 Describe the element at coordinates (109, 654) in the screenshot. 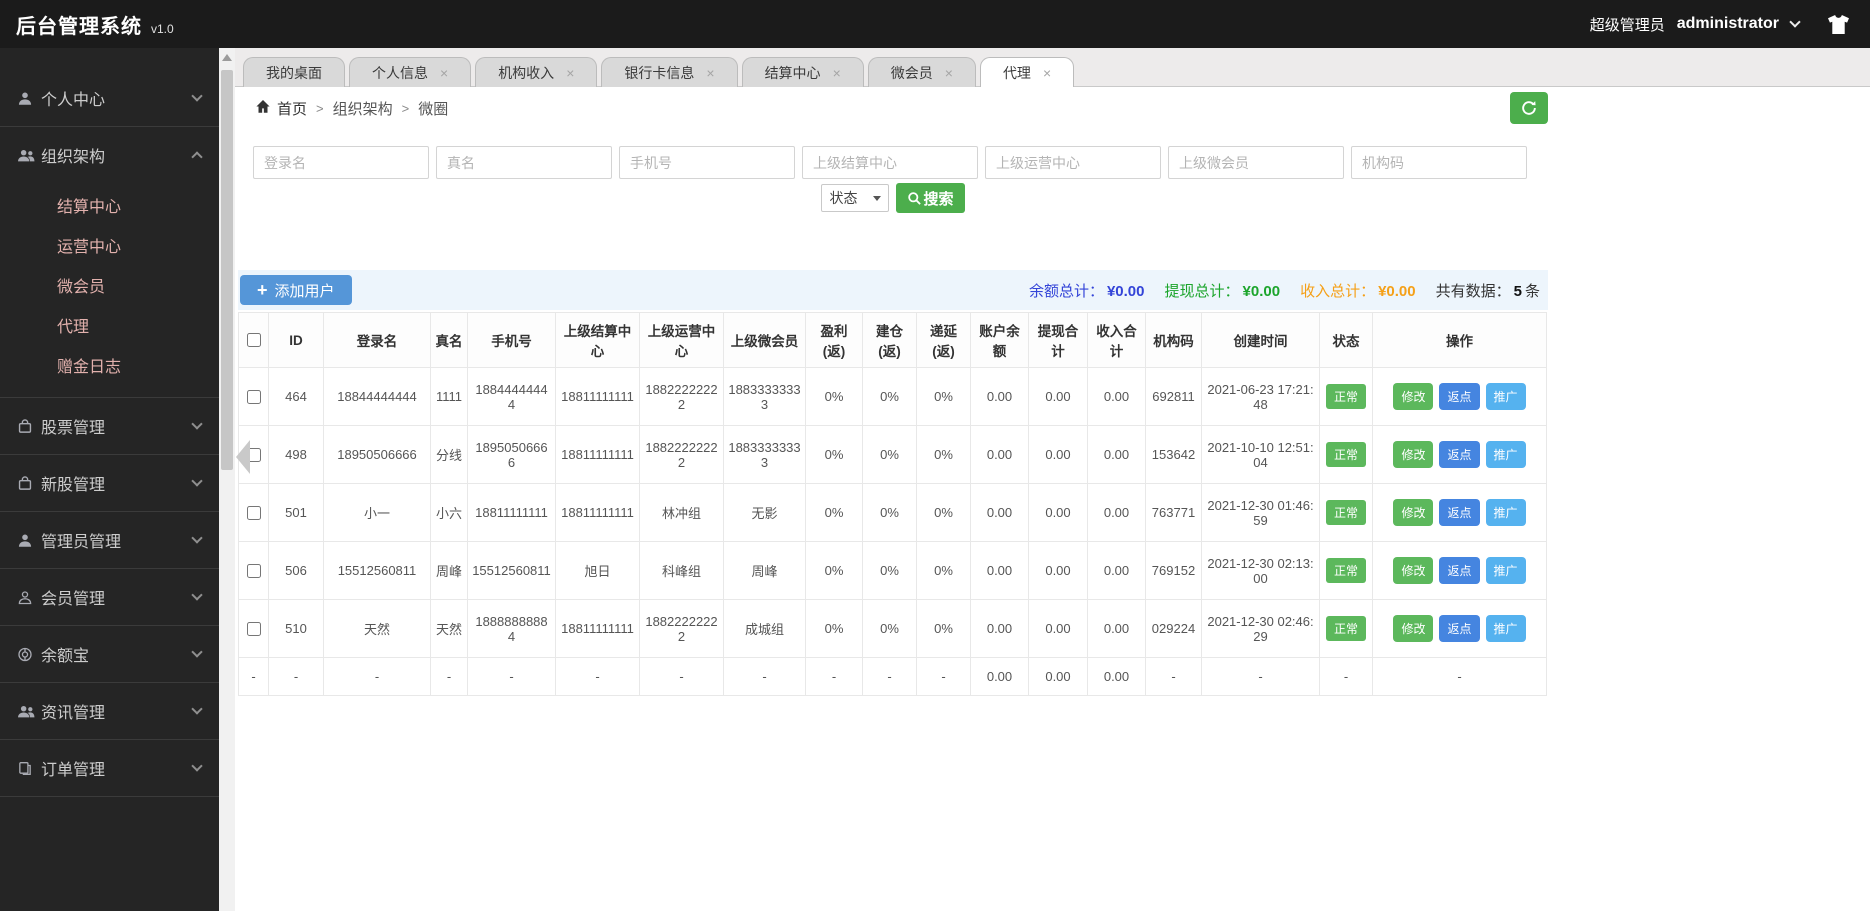

I see `sidebar-item-余额宝: 余额宝` at that location.